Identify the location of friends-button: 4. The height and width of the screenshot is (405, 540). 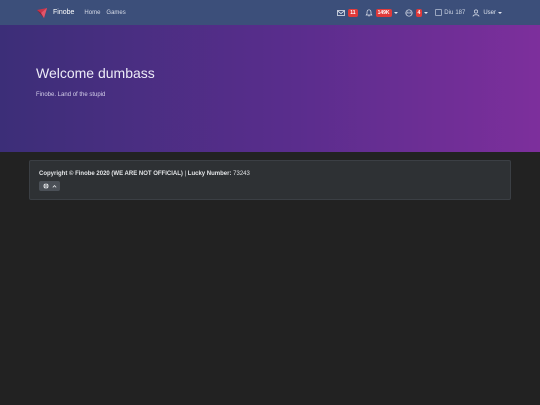
(416, 12).